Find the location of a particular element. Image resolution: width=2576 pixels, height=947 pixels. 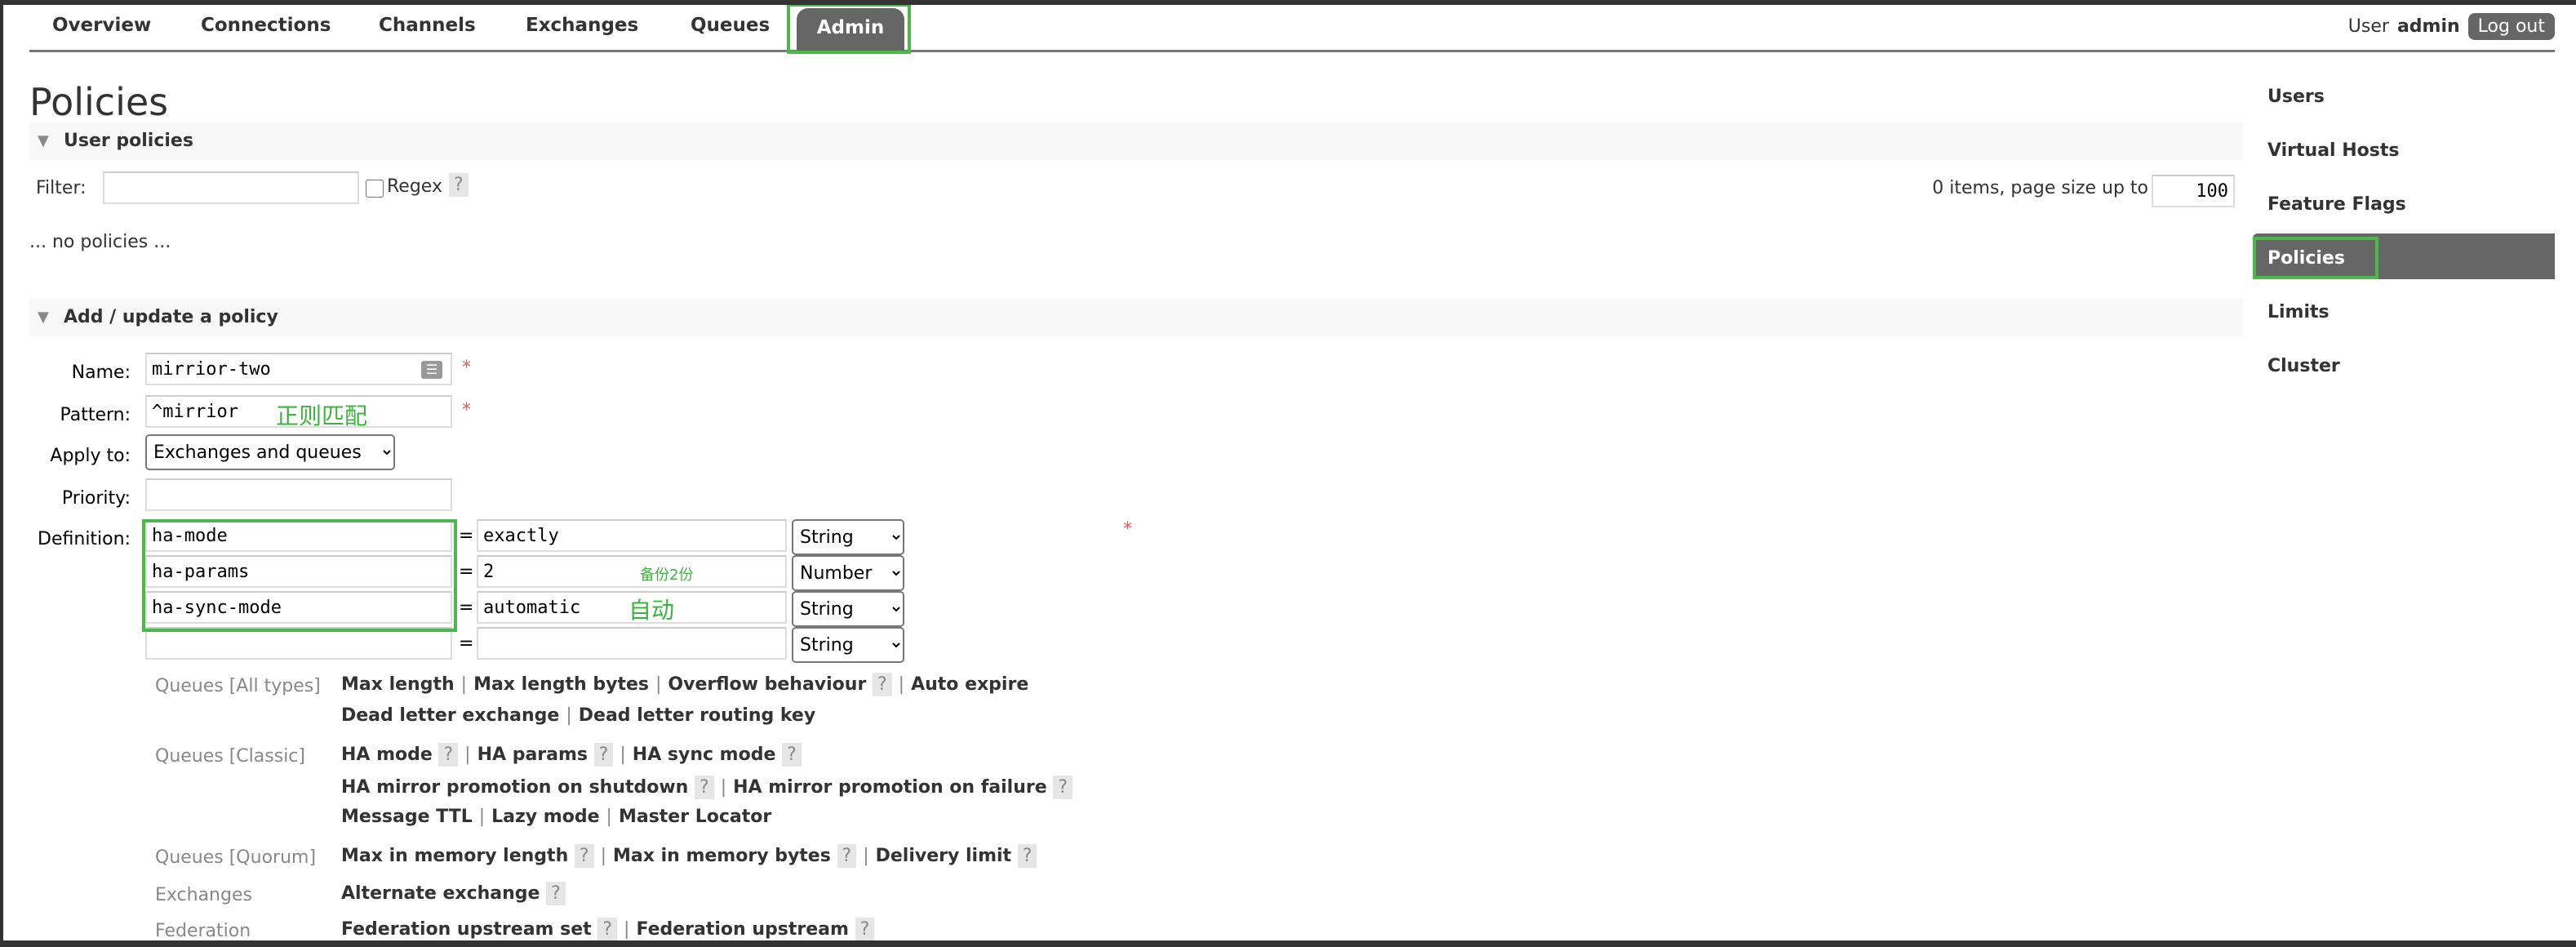

name-input is located at coordinates (298, 369).